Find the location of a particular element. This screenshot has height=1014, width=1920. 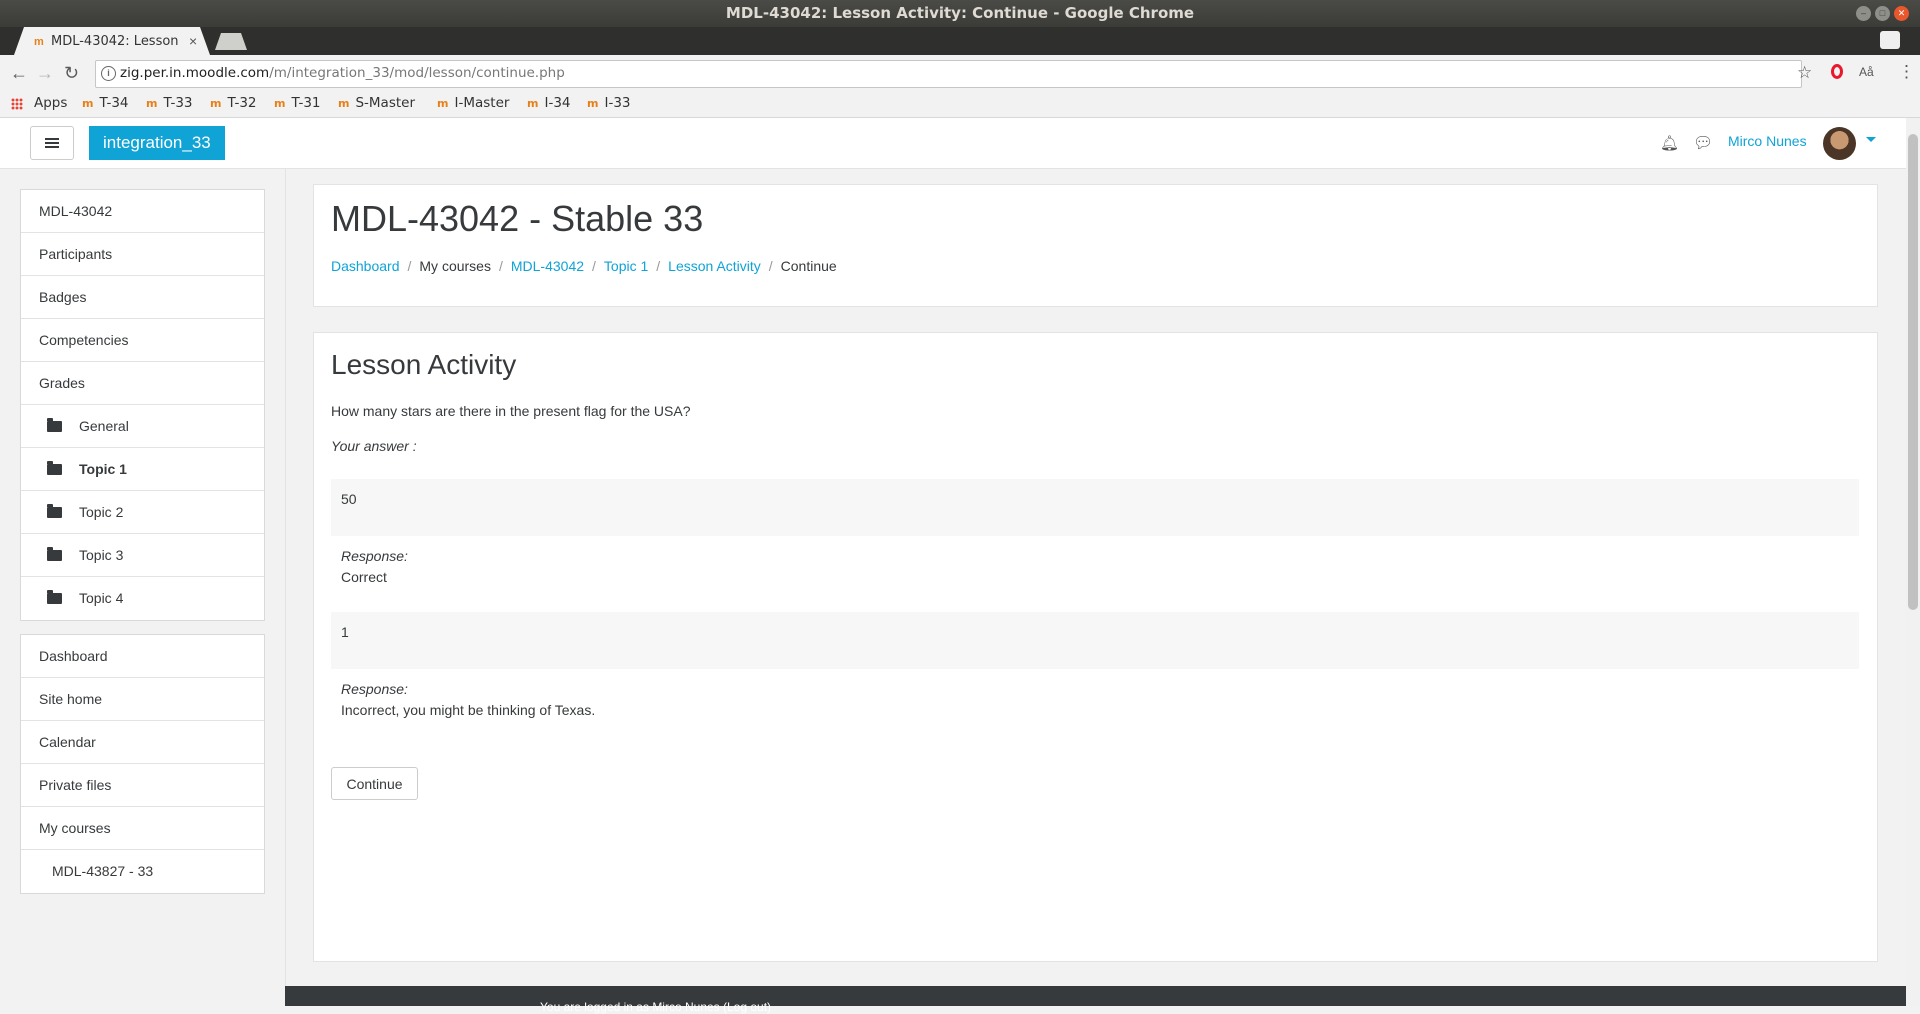

drawer-item-private-files: Private files is located at coordinates (142, 785).